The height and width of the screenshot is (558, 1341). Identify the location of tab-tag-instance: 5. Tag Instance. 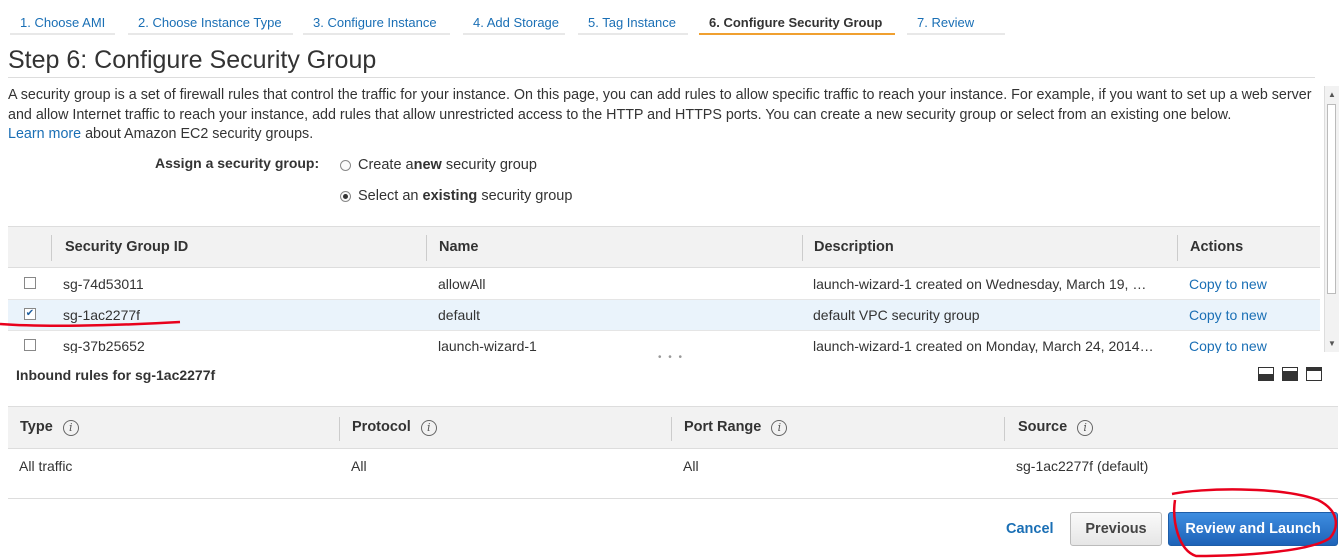
(633, 24).